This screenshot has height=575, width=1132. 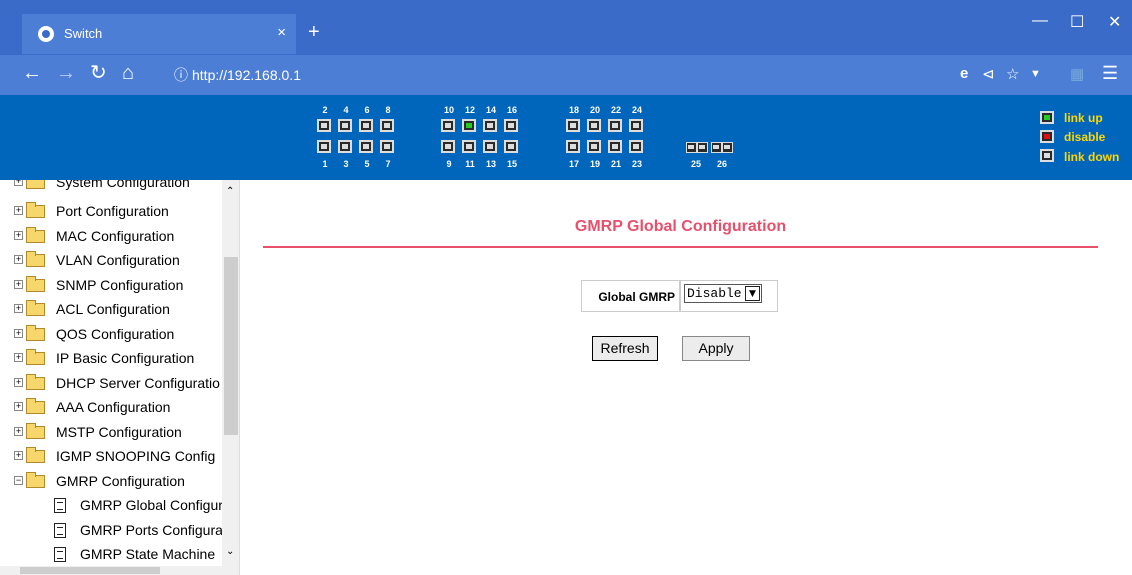 What do you see at coordinates (18, 480) in the screenshot?
I see `collapse-icon: −` at bounding box center [18, 480].